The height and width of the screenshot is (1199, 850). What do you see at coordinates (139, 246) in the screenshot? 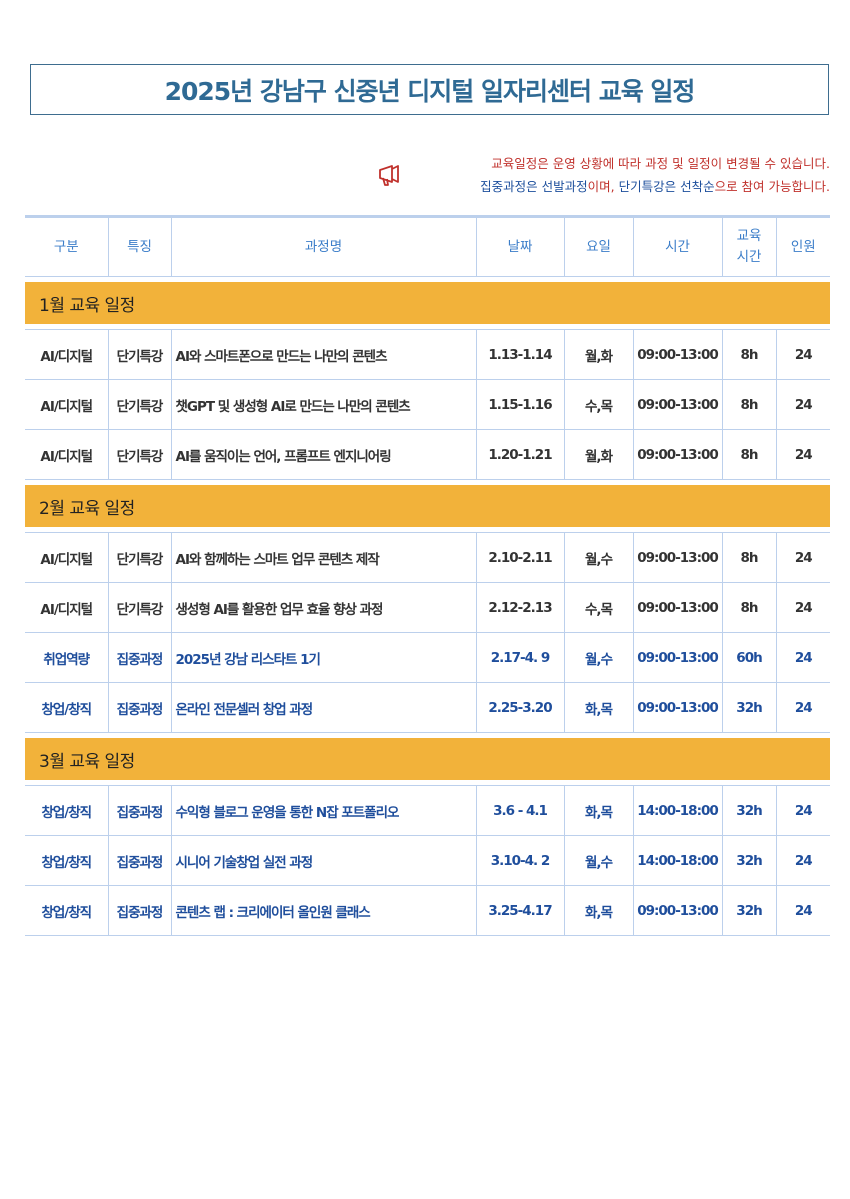
I see `header-feature: 특징` at bounding box center [139, 246].